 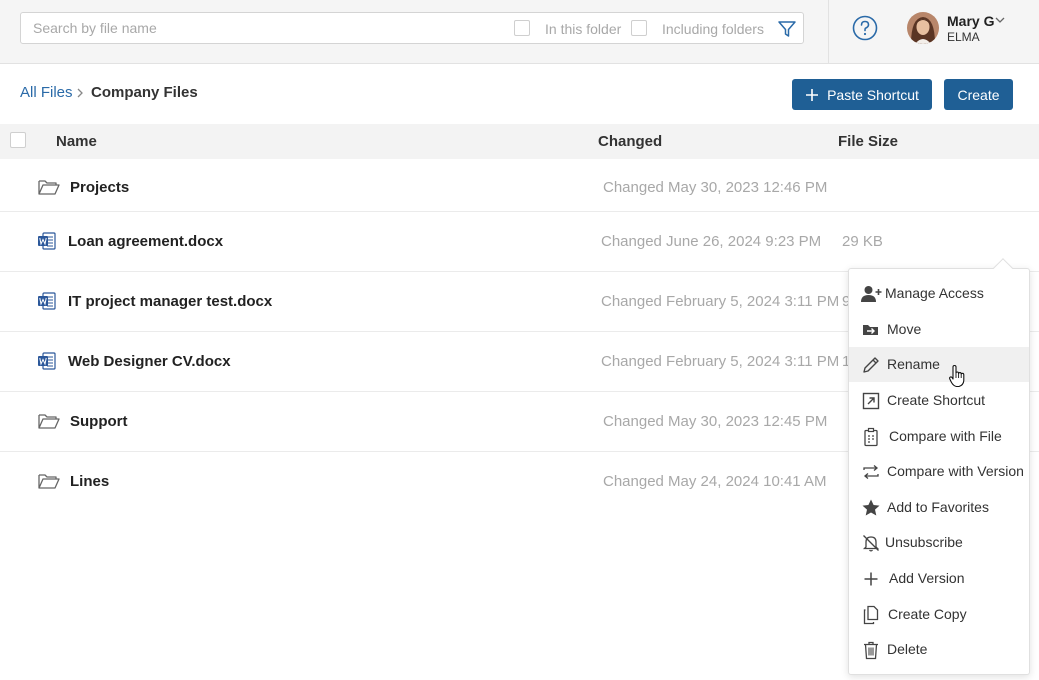 What do you see at coordinates (145, 241) in the screenshot?
I see `row-name: Loan agreement.docx` at bounding box center [145, 241].